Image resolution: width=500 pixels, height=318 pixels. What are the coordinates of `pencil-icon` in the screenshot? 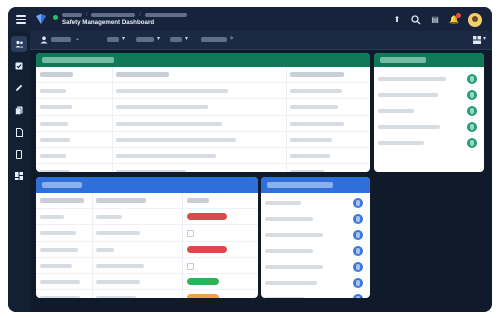 It's located at (19, 88).